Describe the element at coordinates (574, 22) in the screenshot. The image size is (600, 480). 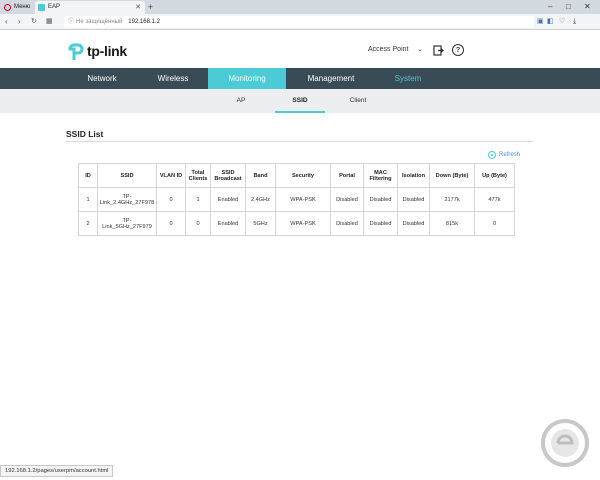
I see `download-icon: ⤓` at that location.